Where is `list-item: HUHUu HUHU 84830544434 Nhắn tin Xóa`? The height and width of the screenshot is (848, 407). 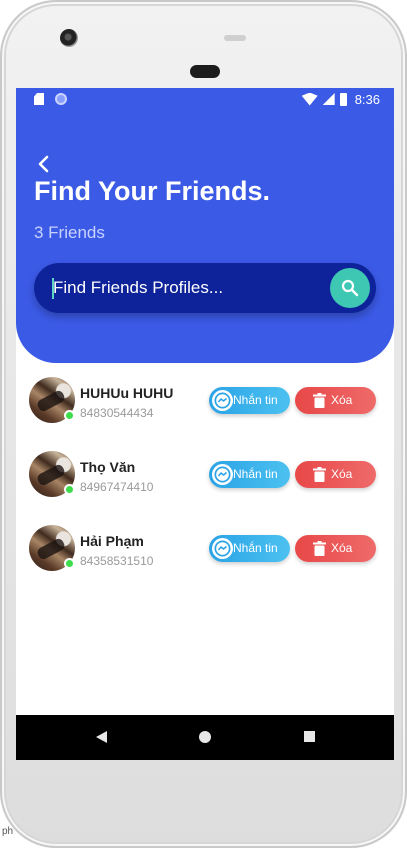
list-item: HUHUu HUHU 84830544434 Nhắn tin Xóa is located at coordinates (205, 407).